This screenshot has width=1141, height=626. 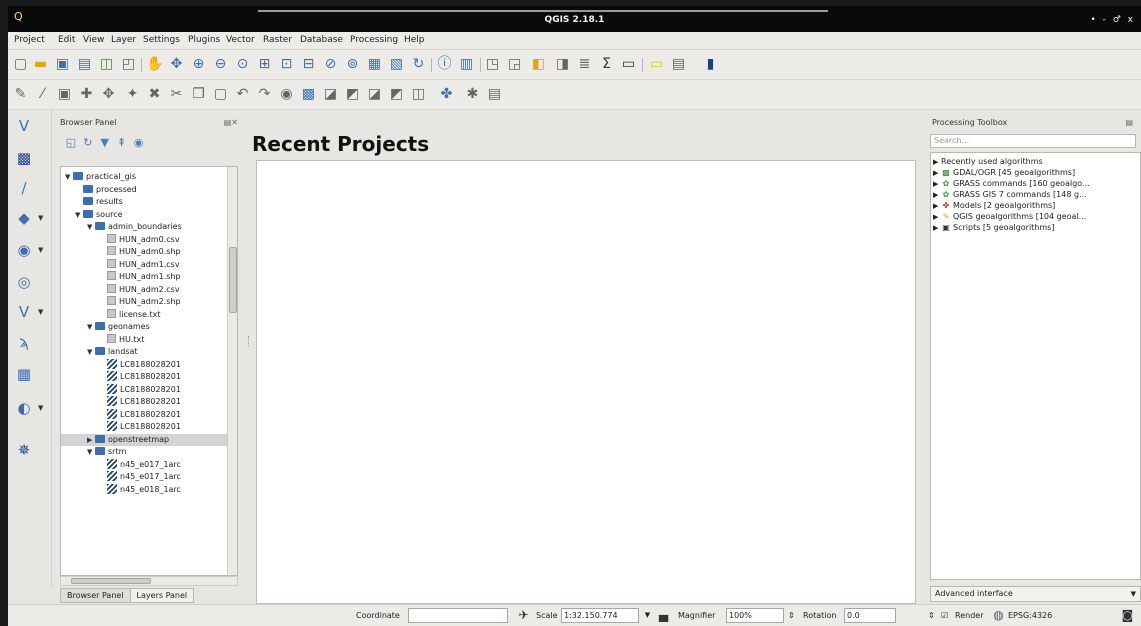 I want to click on add-feature-icon: ✚, so click(x=86, y=94).